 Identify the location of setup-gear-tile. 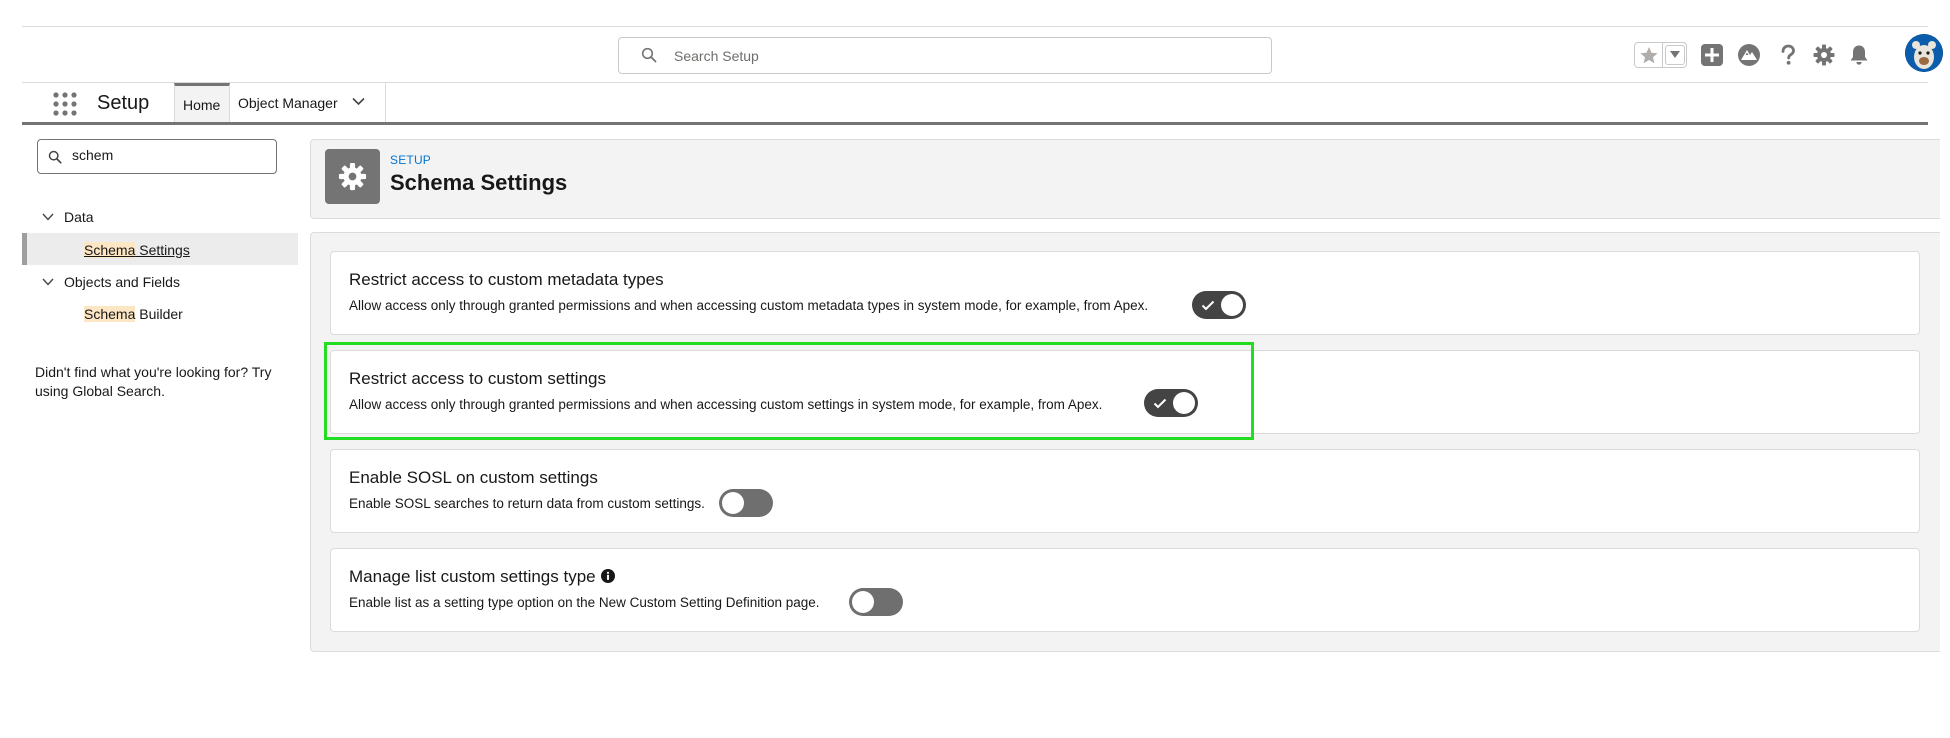
(352, 176).